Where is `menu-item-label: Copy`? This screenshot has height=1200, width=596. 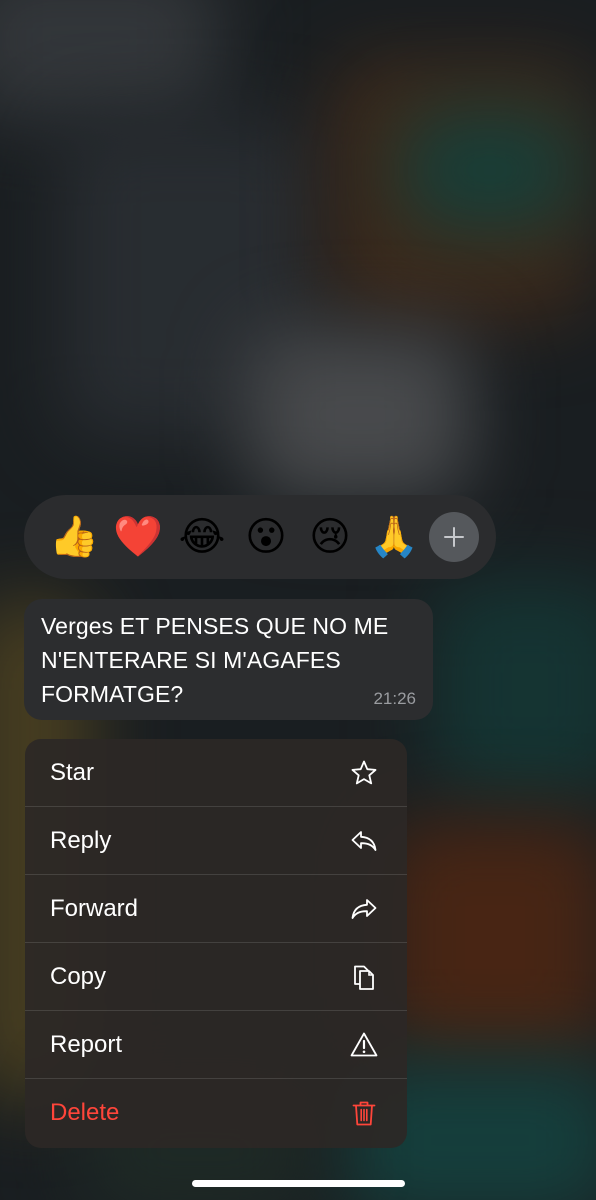 menu-item-label: Copy is located at coordinates (78, 976).